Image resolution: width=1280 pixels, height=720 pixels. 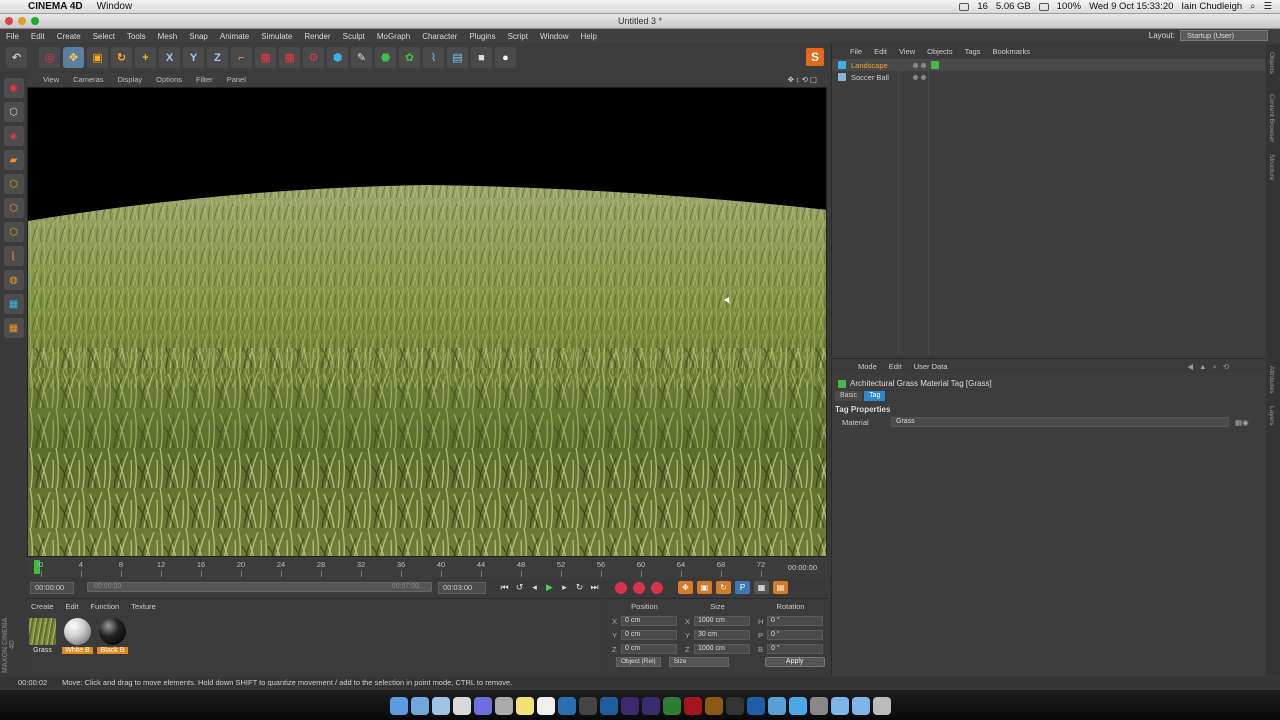 What do you see at coordinates (919, 77) in the screenshot?
I see `visibility-dots` at bounding box center [919, 77].